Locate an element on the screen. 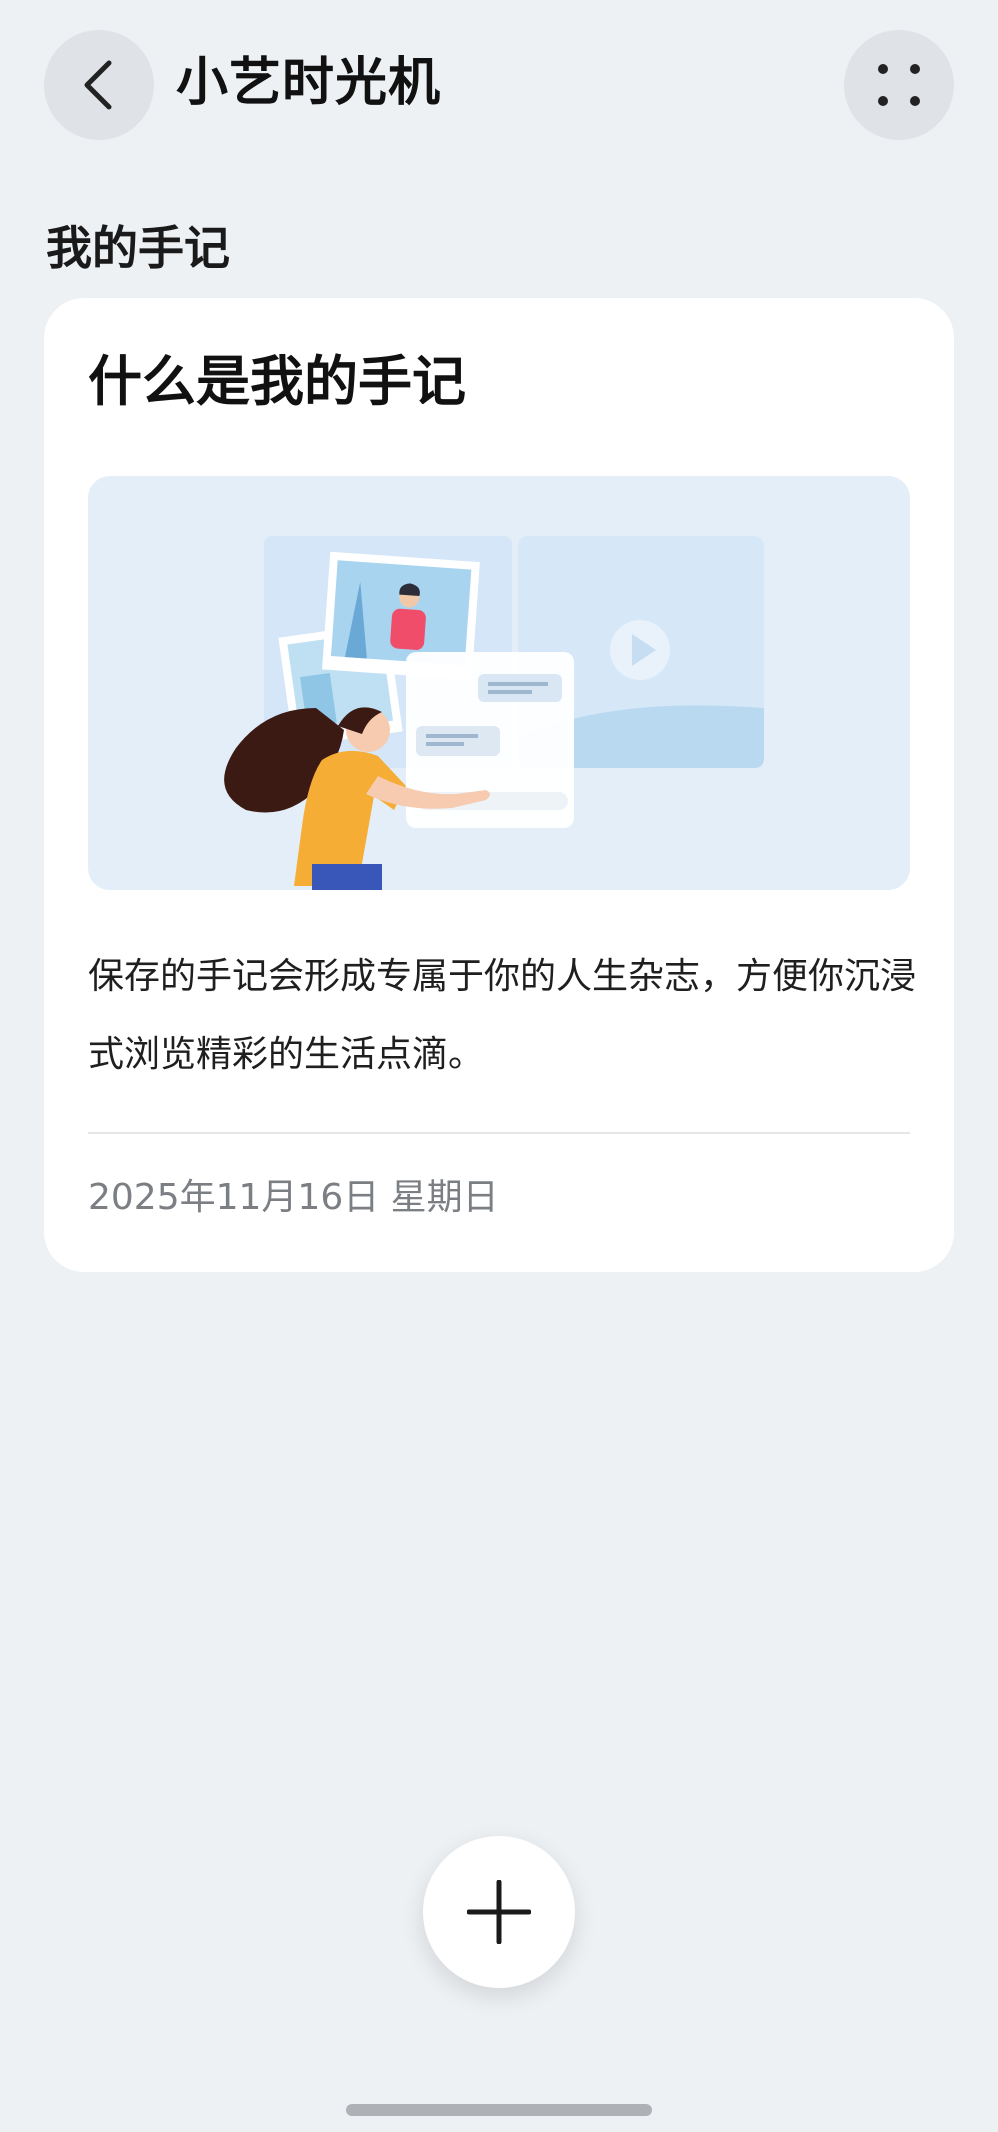 The width and height of the screenshot is (998, 2132). more-button is located at coordinates (899, 85).